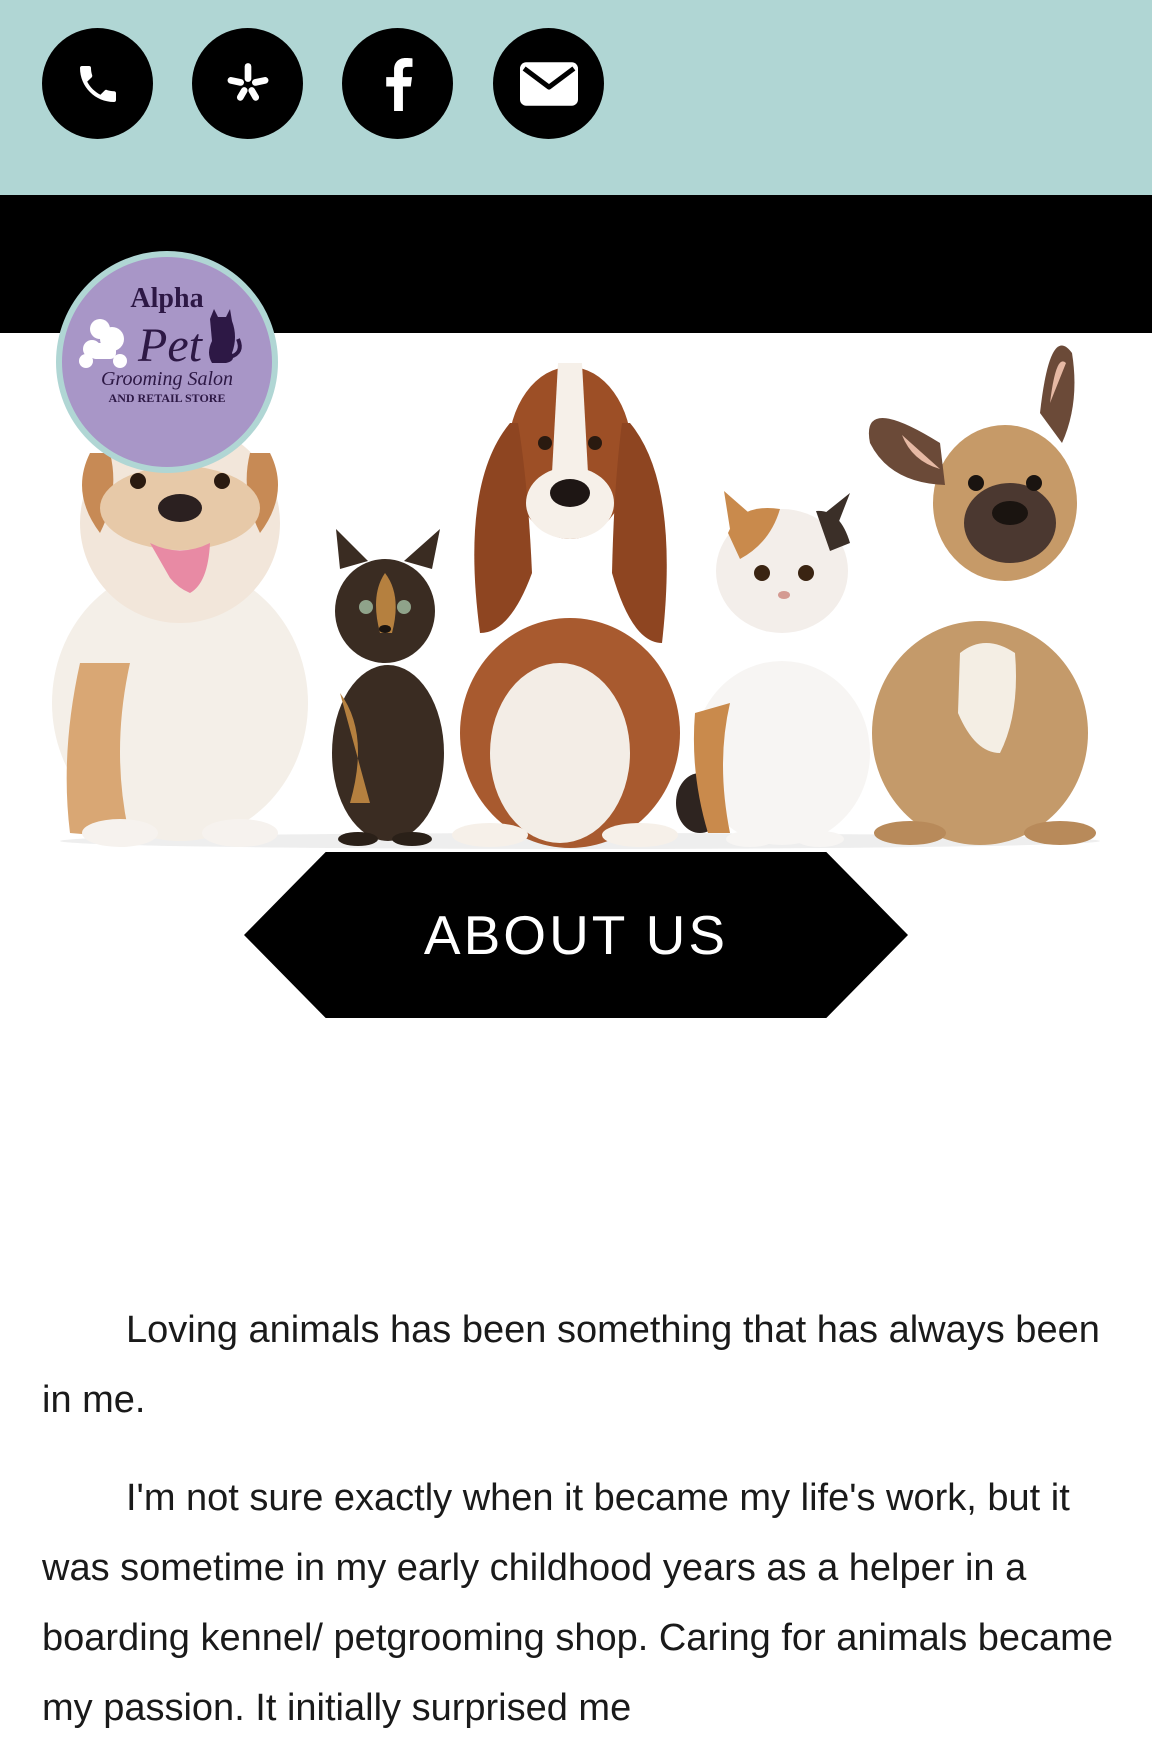  Describe the element at coordinates (180, 635) in the screenshot. I see `bulldog-figure` at that location.